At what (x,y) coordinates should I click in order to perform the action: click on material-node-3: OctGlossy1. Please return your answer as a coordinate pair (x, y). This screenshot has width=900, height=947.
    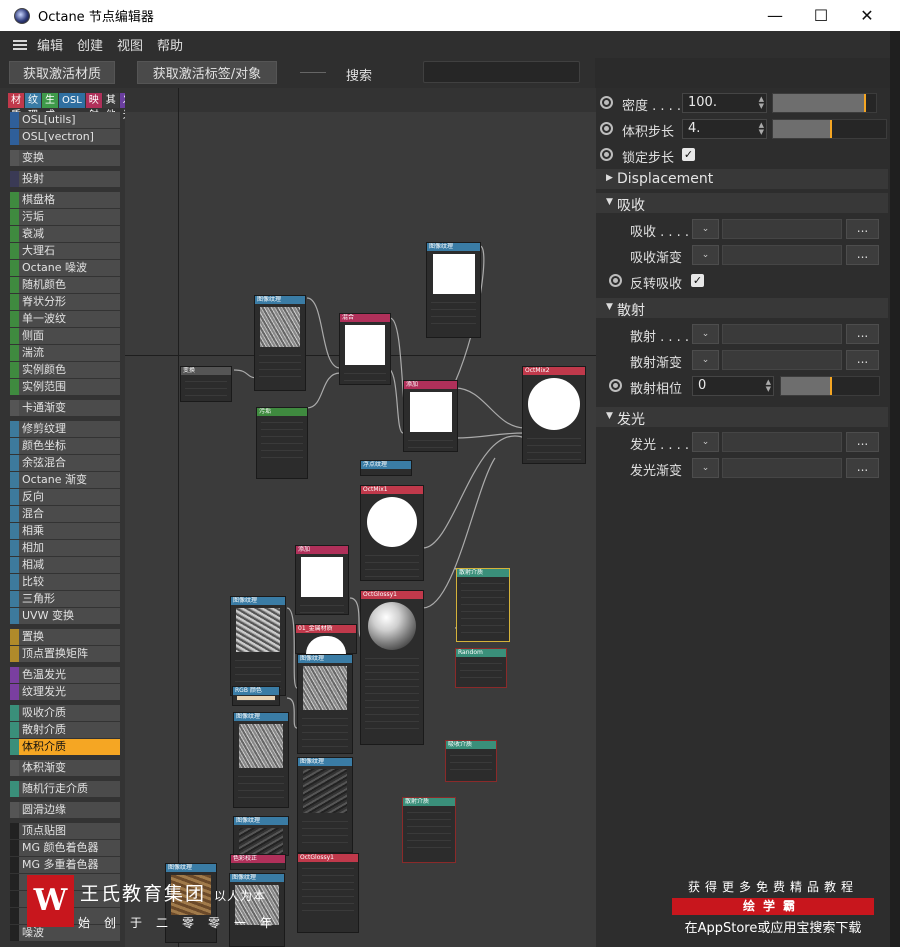
    Looking at the image, I should click on (328, 893).